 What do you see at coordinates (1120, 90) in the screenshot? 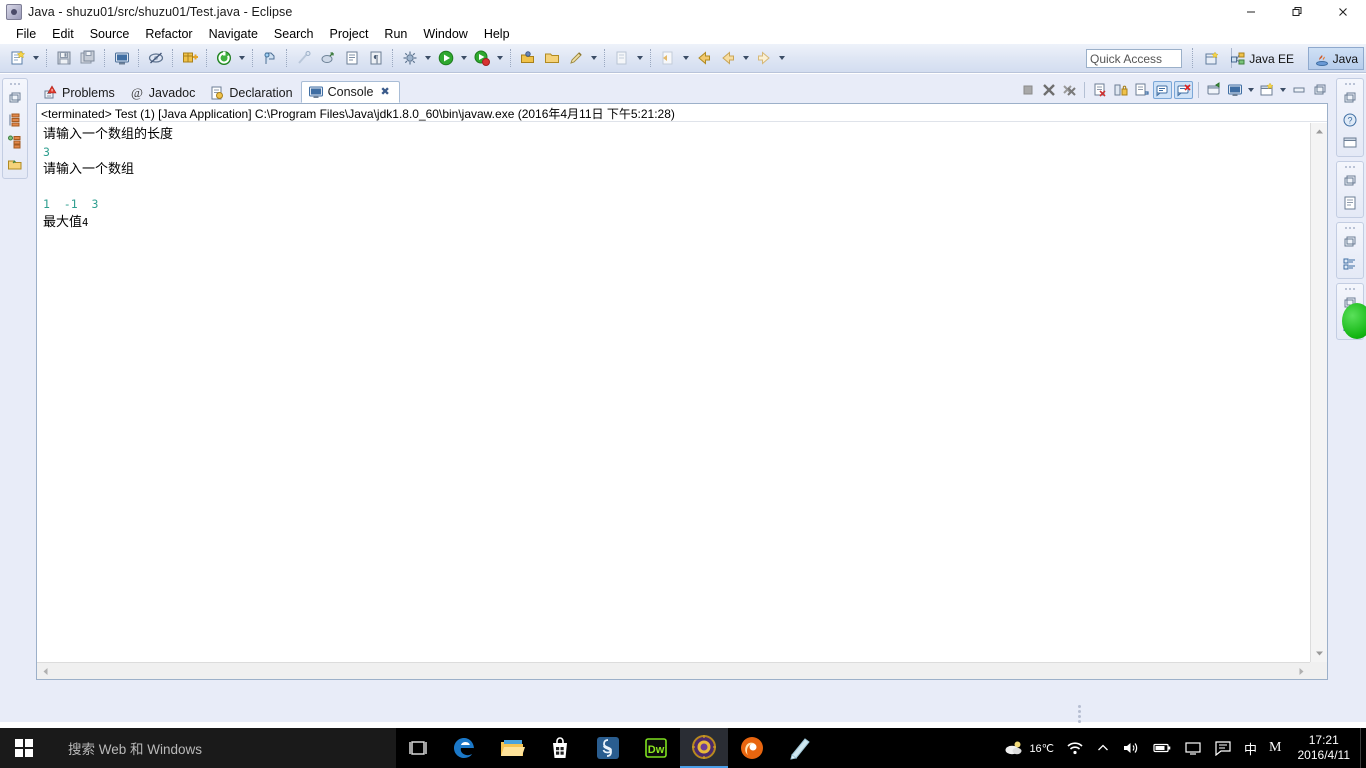
I see `scroll-lock-icon` at bounding box center [1120, 90].